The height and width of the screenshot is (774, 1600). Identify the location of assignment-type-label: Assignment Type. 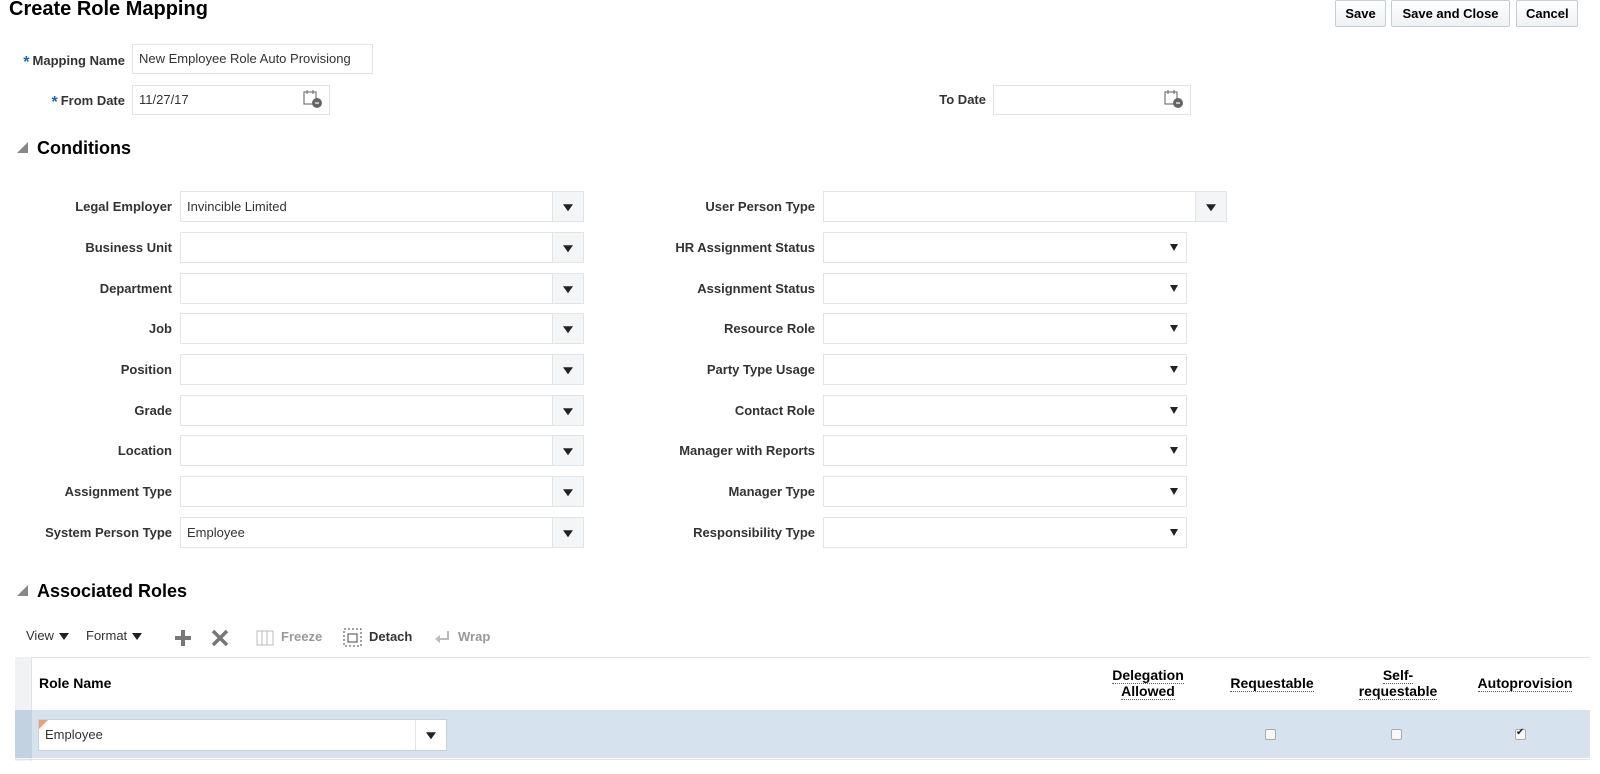
(118, 491).